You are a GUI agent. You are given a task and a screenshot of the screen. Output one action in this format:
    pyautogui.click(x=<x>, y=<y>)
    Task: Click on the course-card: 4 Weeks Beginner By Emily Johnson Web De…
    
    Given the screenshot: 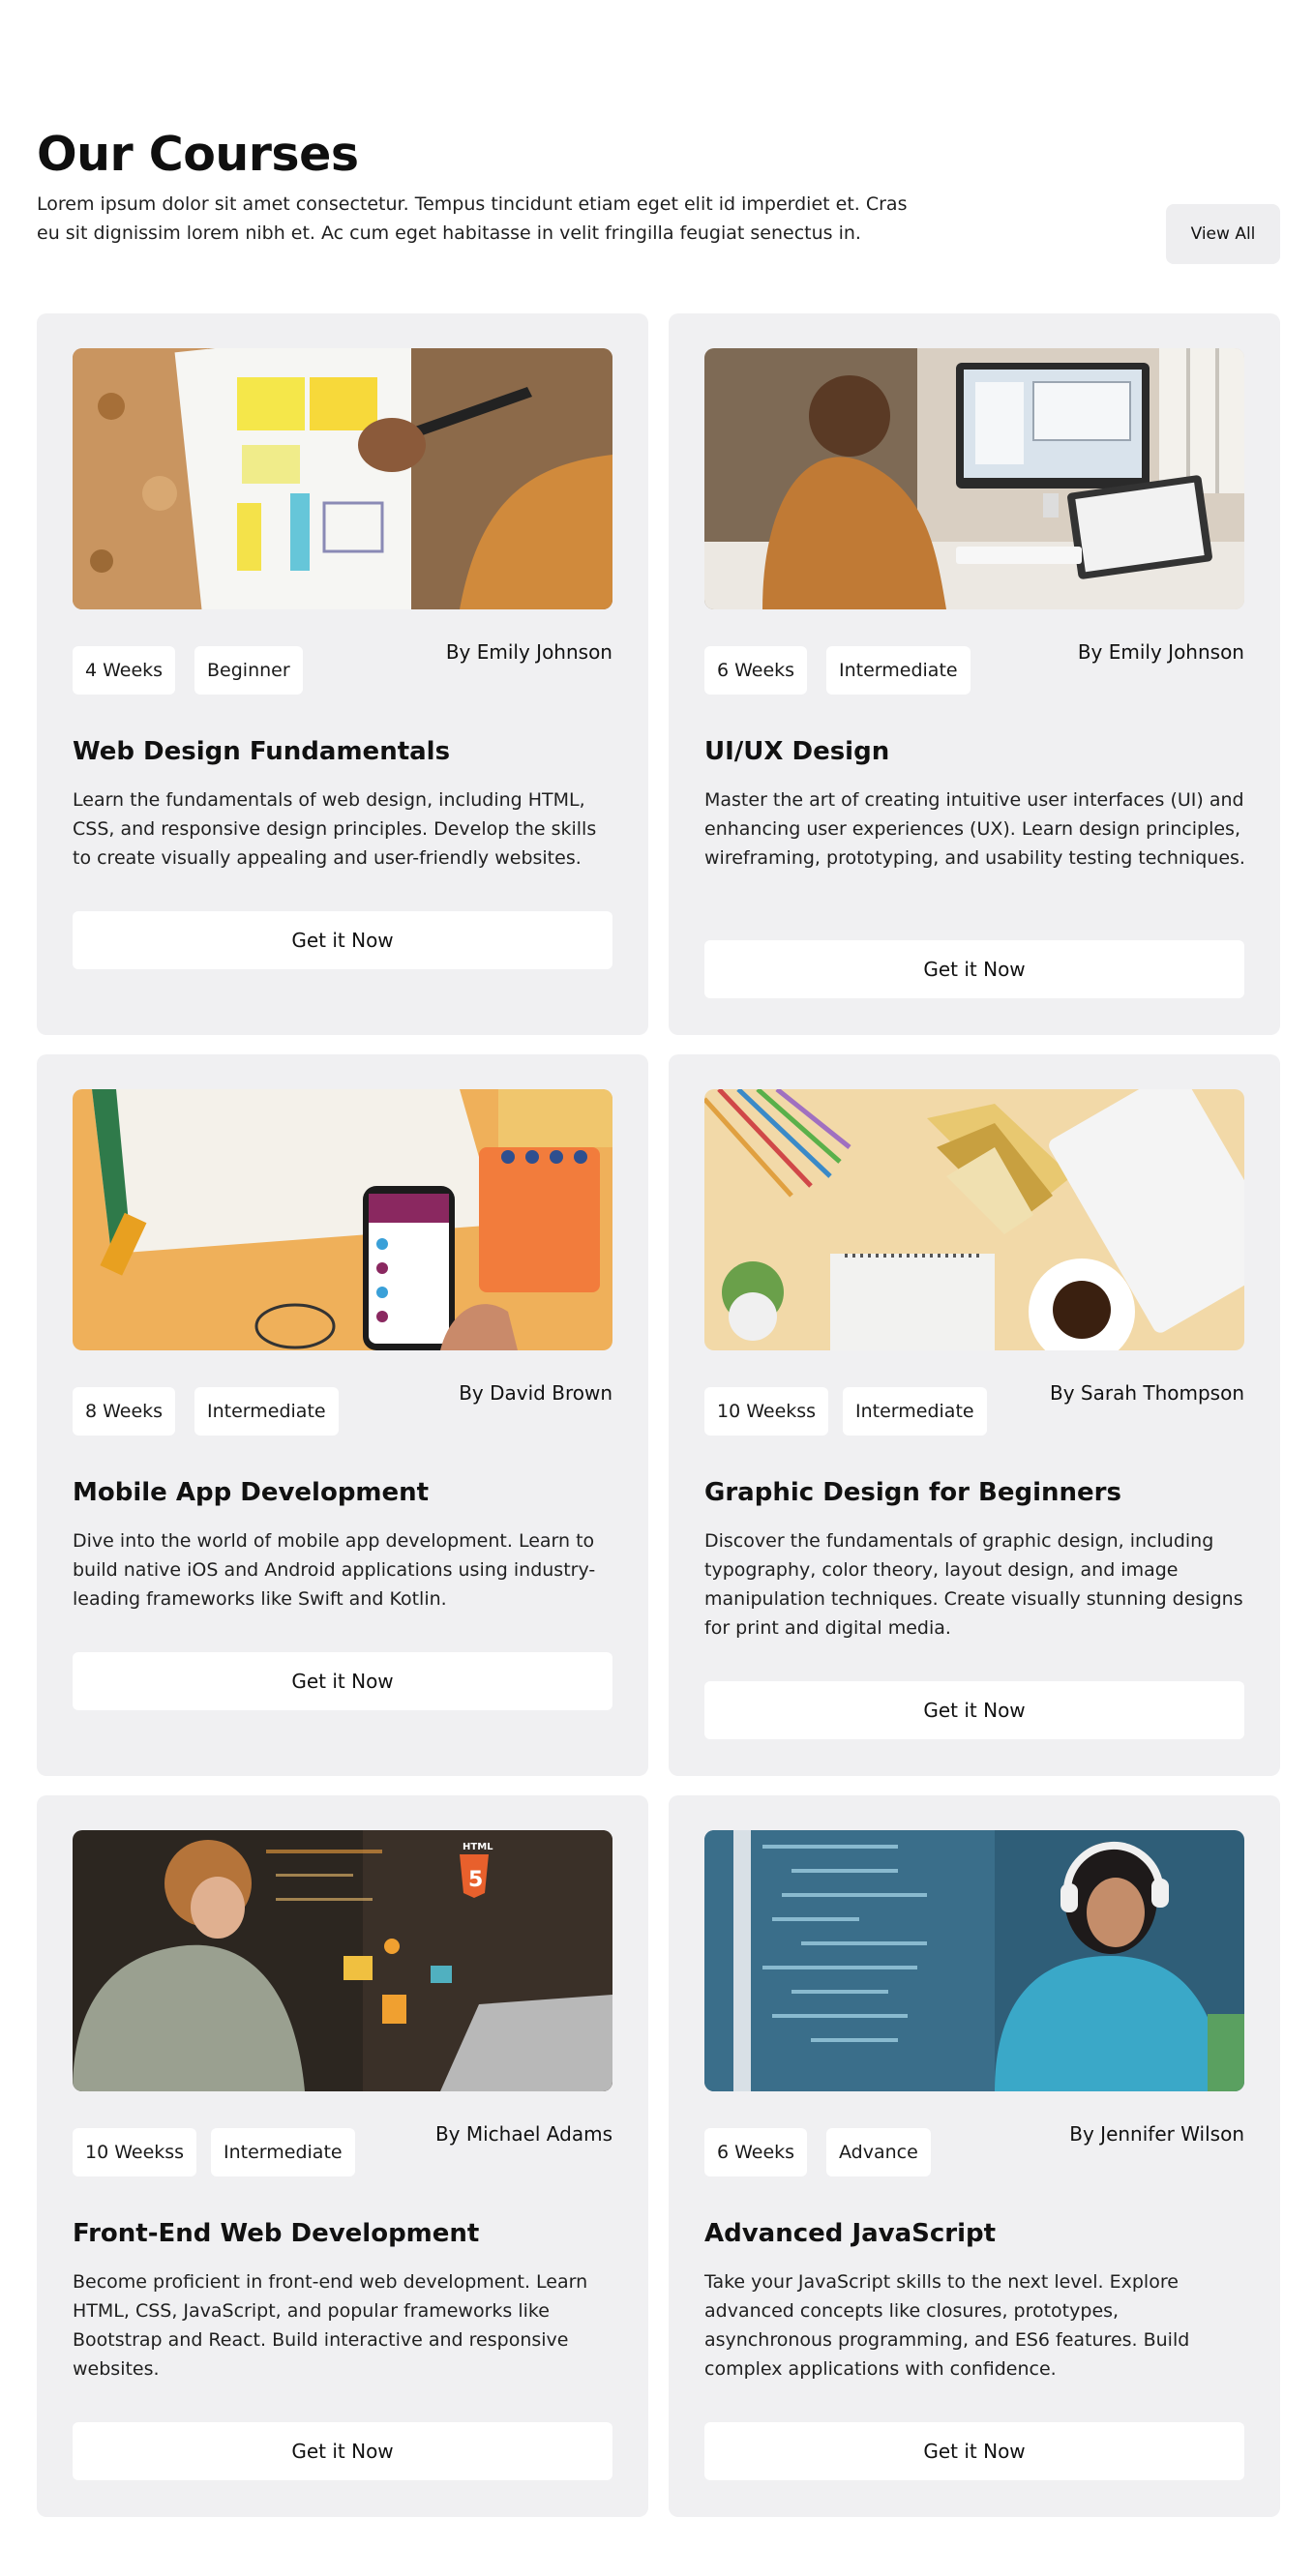 What is the action you would take?
    pyautogui.click(x=343, y=674)
    